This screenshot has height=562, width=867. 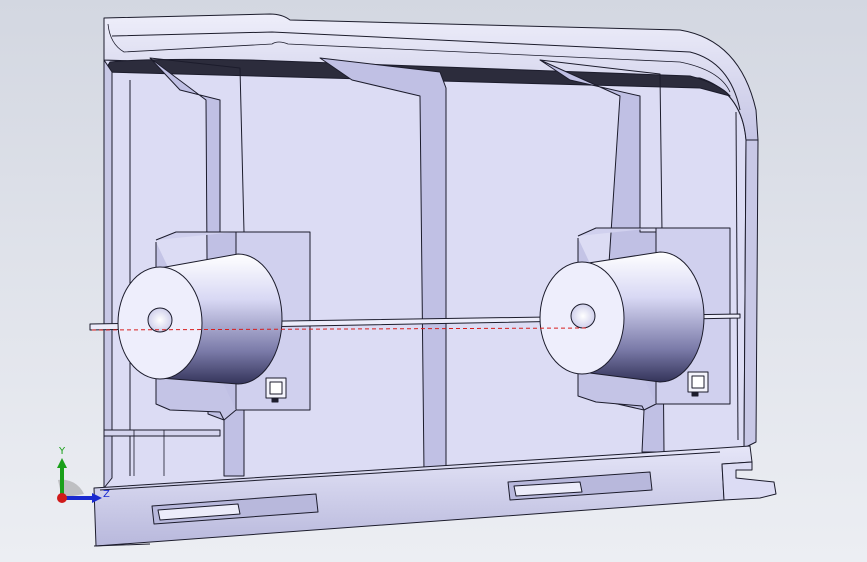 I want to click on orientation-triad, so click(x=79, y=480).